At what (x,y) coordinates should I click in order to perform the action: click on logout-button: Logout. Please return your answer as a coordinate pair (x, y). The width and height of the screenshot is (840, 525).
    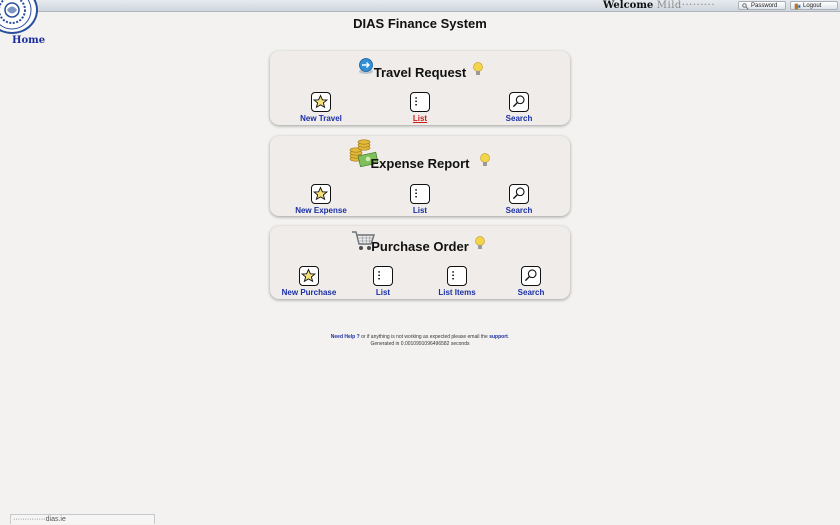
    Looking at the image, I should click on (814, 5).